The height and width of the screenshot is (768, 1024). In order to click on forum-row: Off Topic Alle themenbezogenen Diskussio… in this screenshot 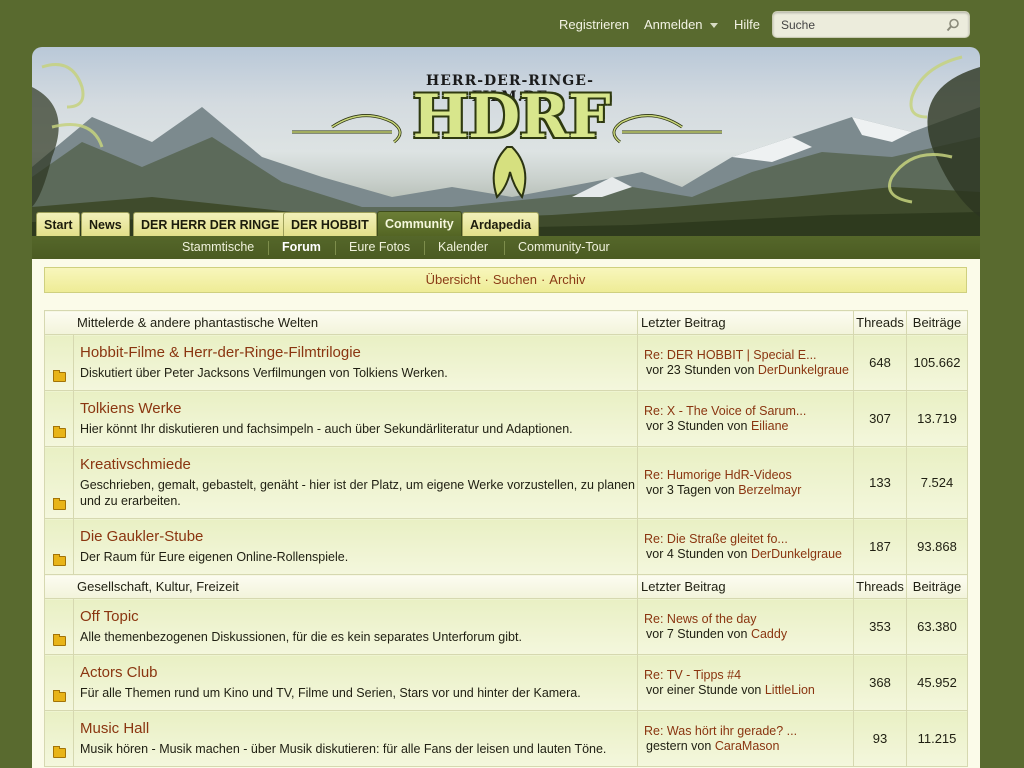, I will do `click(506, 626)`.